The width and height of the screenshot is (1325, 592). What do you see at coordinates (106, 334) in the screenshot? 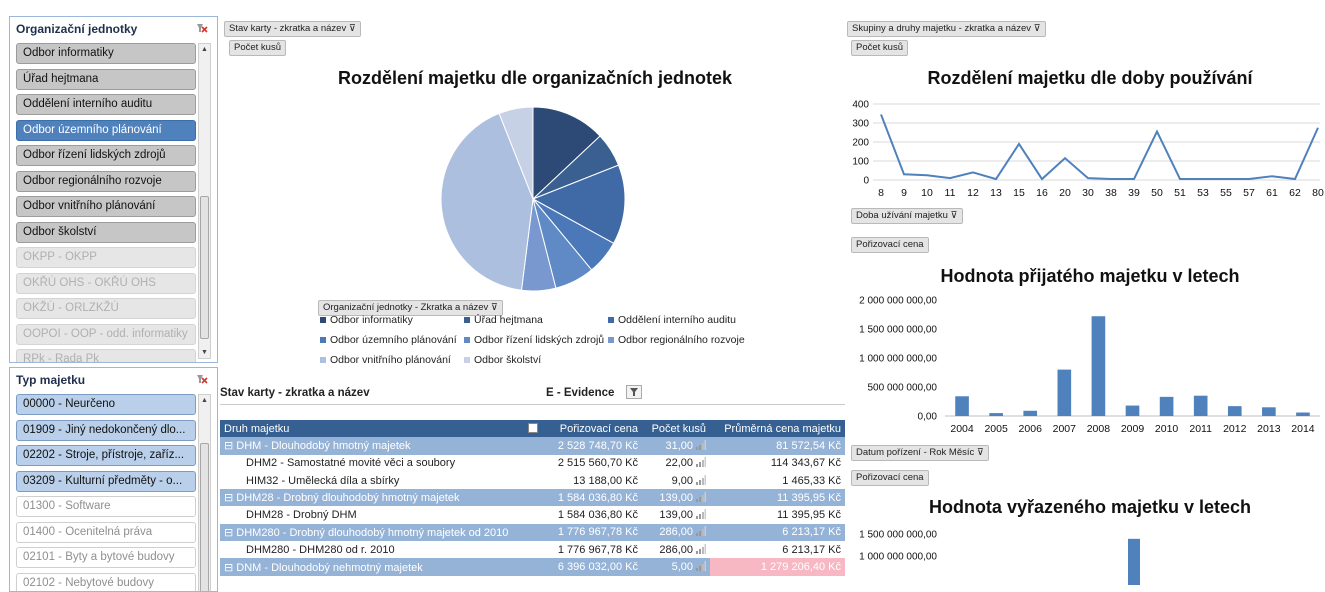
I see `slicer-org-item: OOPOI - OOP - odd. informatiky` at bounding box center [106, 334].